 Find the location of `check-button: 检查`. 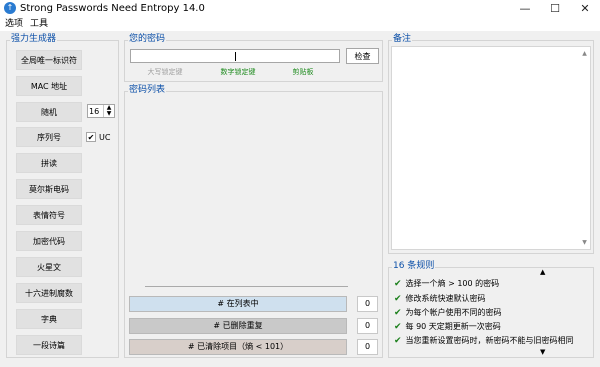

check-button: 检查 is located at coordinates (362, 56).